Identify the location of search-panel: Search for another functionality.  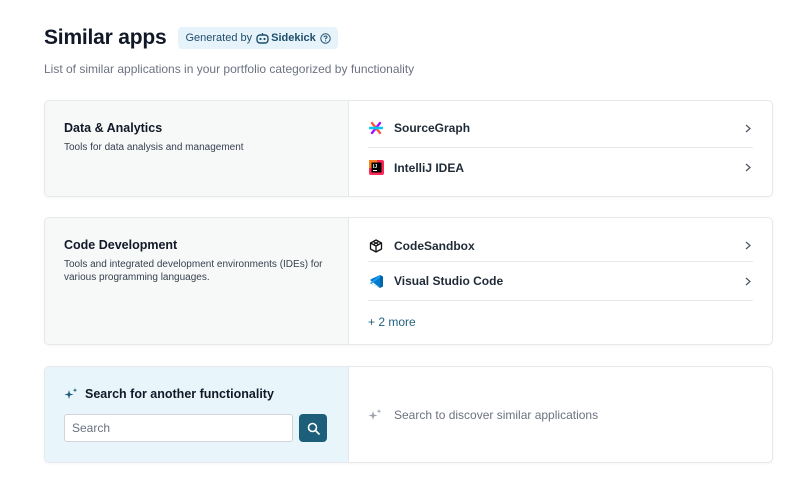
(197, 414).